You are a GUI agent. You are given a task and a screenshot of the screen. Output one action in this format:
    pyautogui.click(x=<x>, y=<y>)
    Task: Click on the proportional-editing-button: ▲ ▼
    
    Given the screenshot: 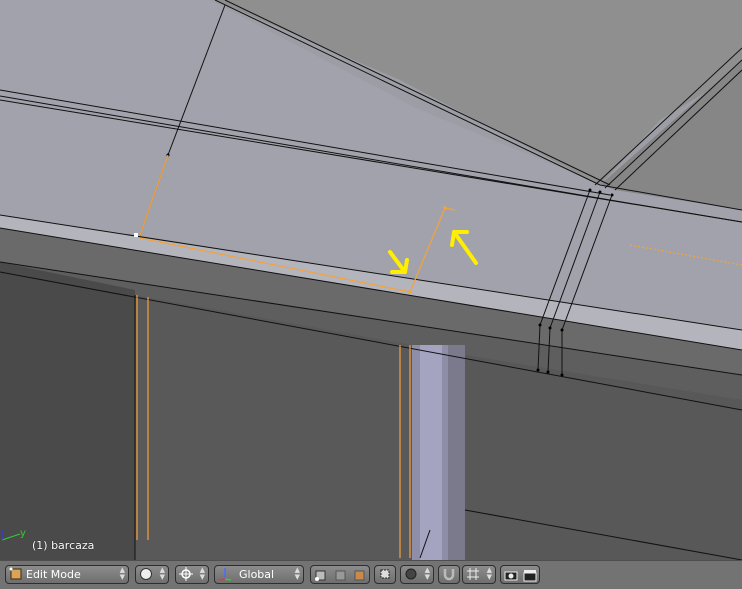 What is the action you would take?
    pyautogui.click(x=417, y=574)
    